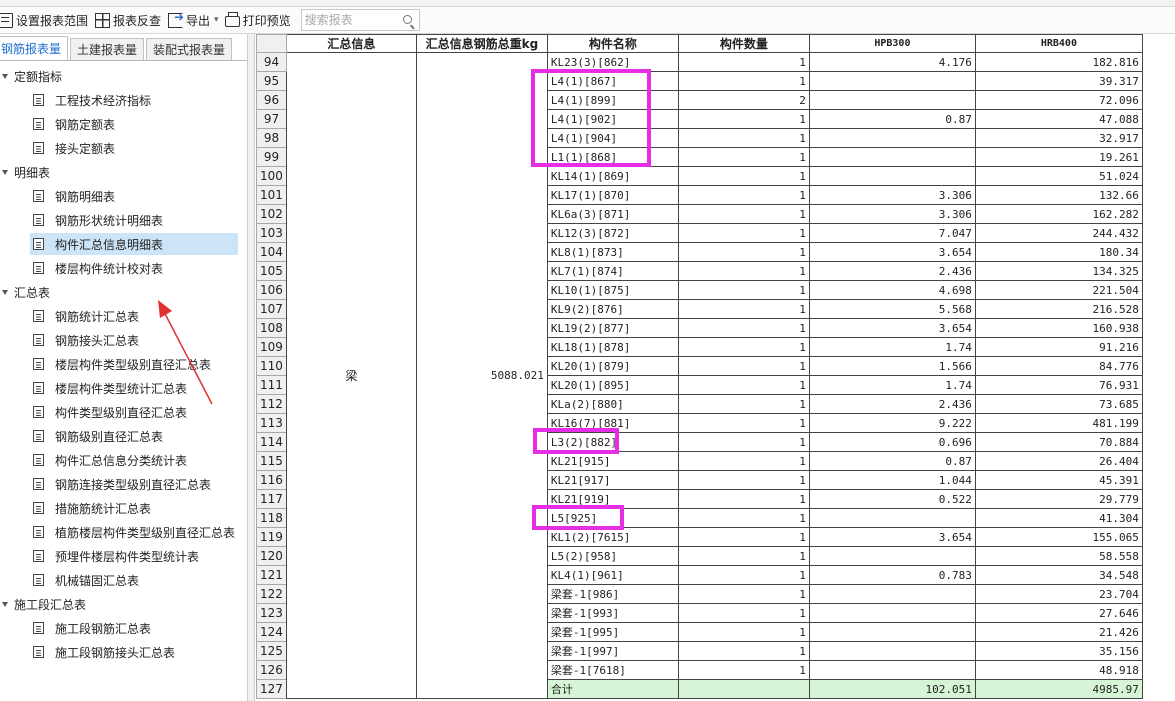  What do you see at coordinates (216, 20) in the screenshot?
I see `export-dropdown-chevron-icon: ▾` at bounding box center [216, 20].